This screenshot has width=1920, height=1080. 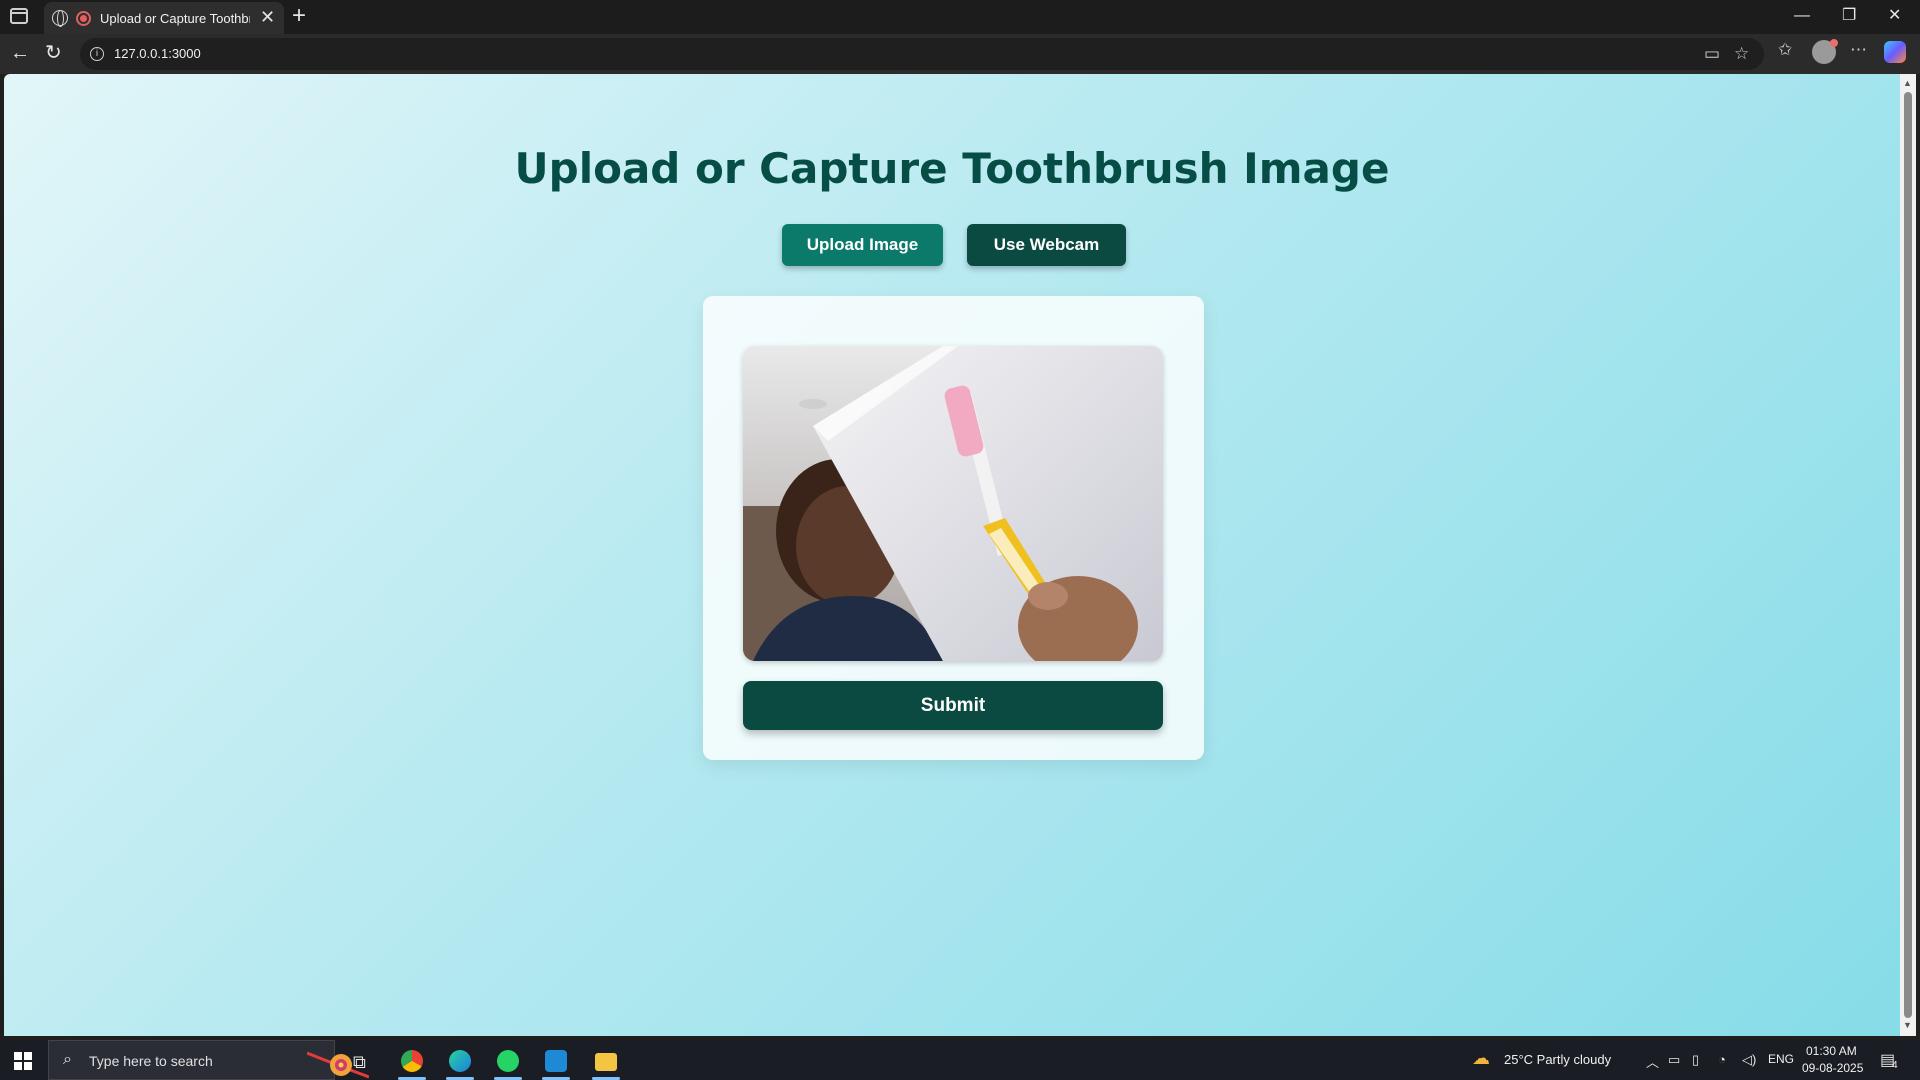 What do you see at coordinates (1895, 1065) in the screenshot?
I see `notification-count: 4` at bounding box center [1895, 1065].